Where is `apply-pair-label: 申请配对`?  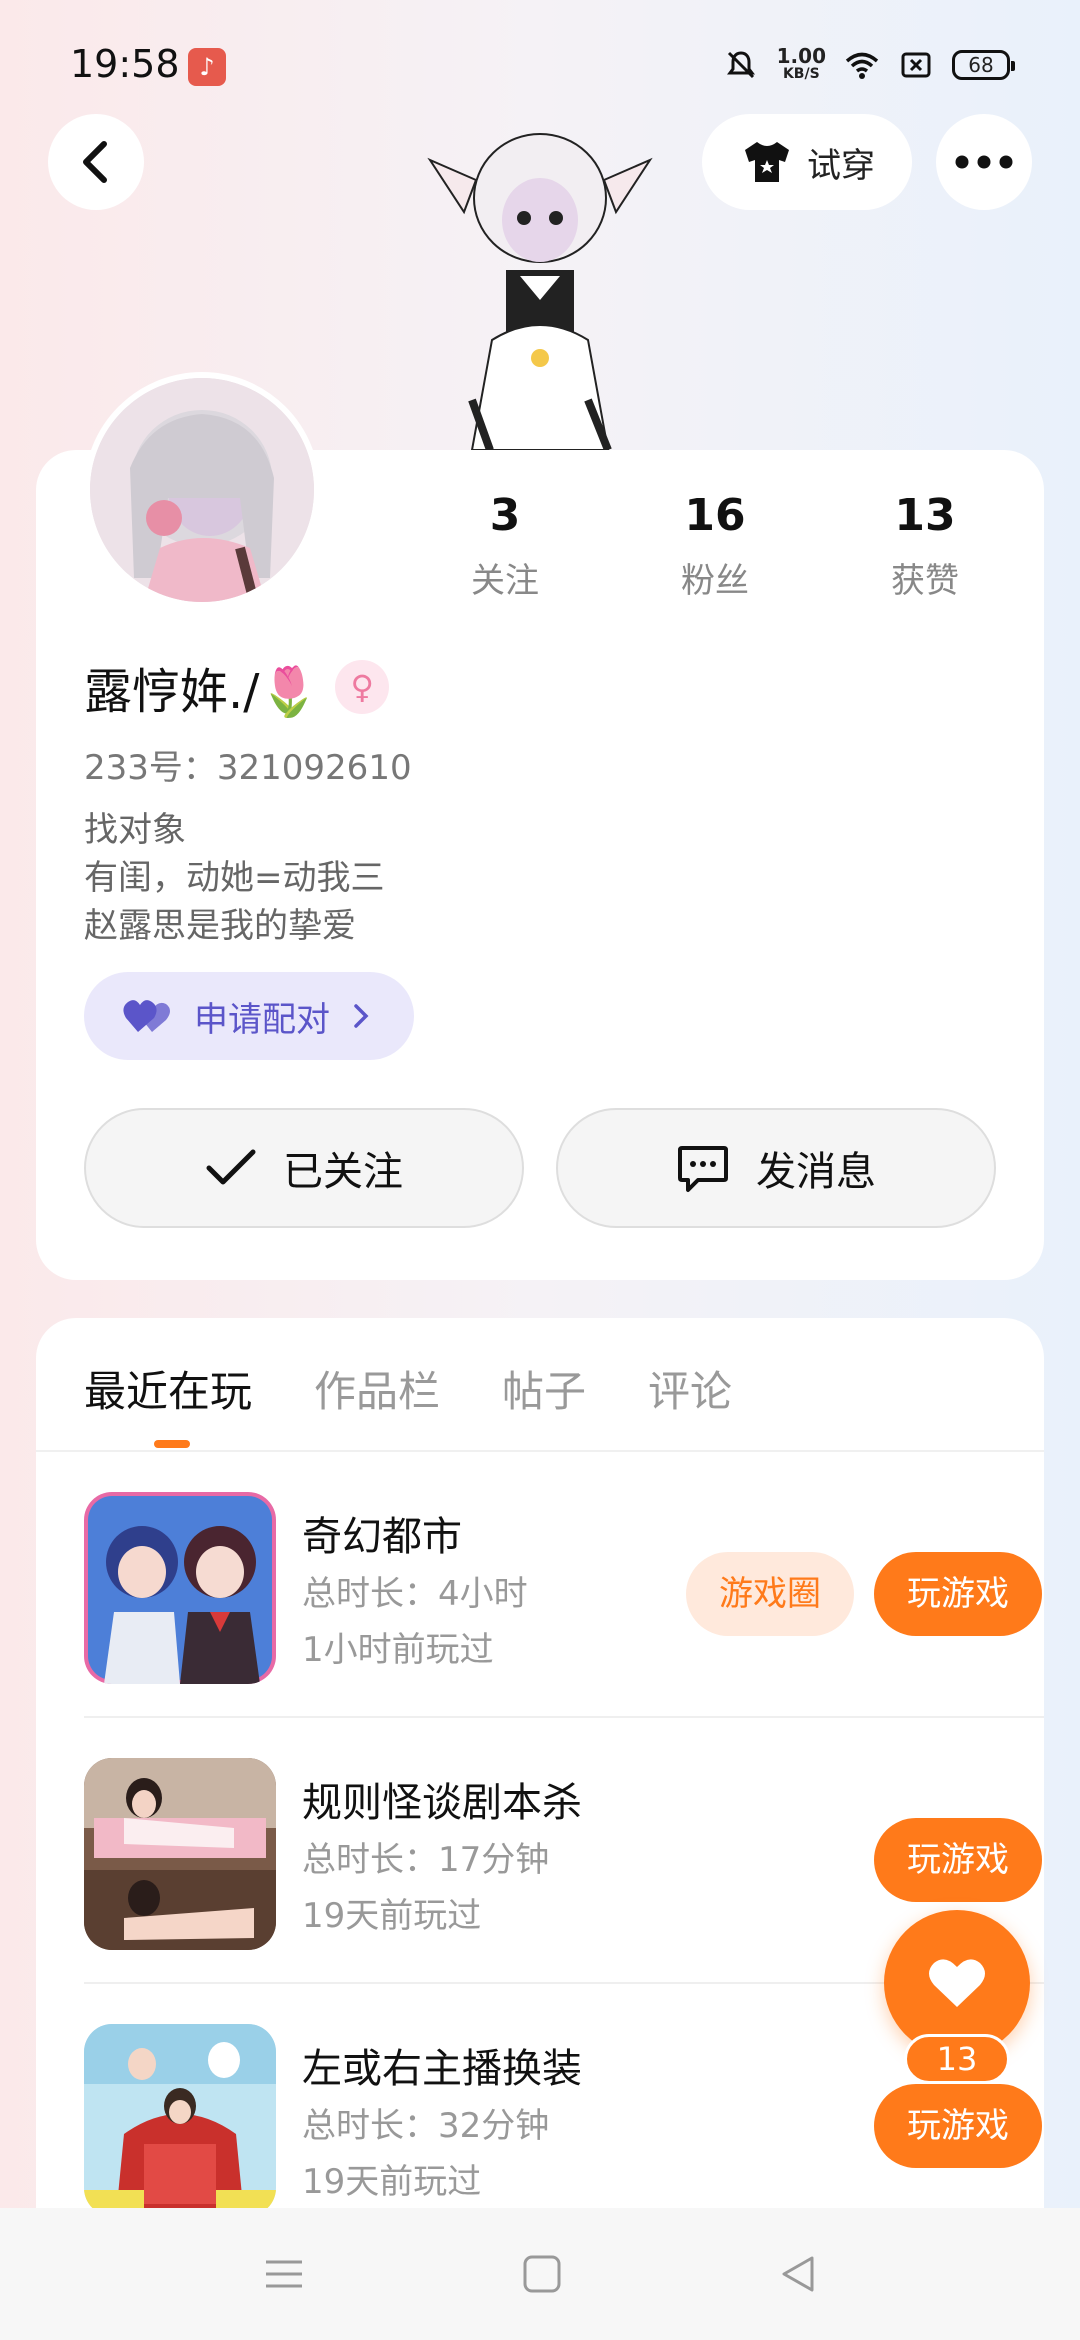 apply-pair-label: 申请配对 is located at coordinates (262, 1019).